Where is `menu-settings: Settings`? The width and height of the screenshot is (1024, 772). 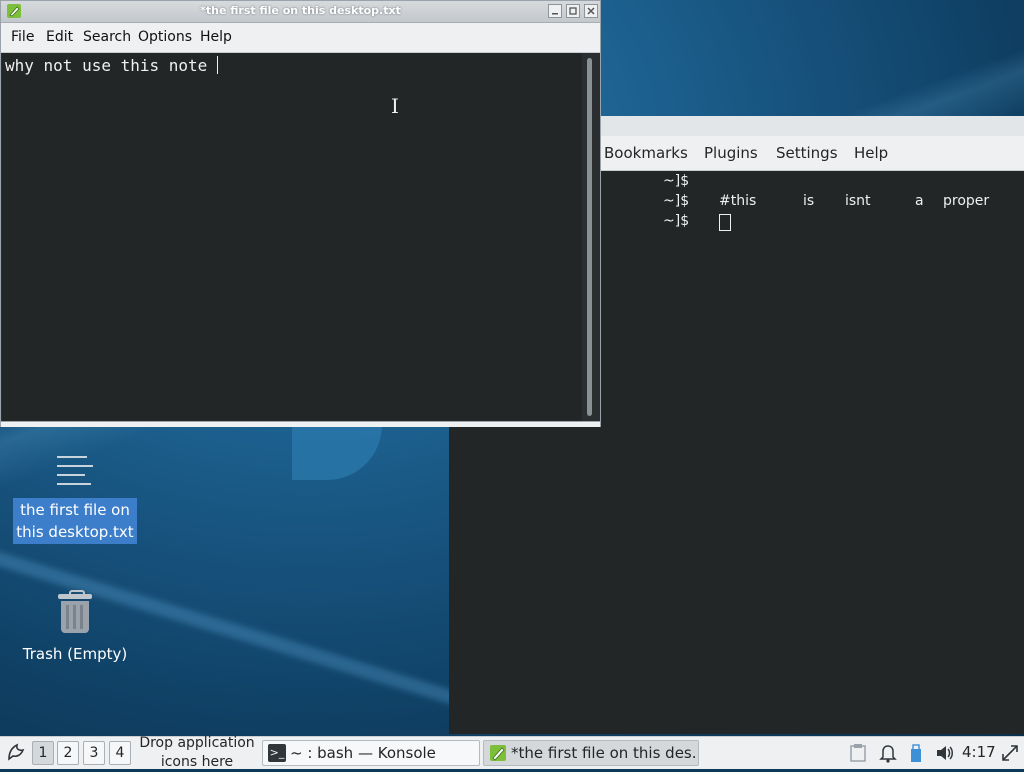
menu-settings: Settings is located at coordinates (807, 153).